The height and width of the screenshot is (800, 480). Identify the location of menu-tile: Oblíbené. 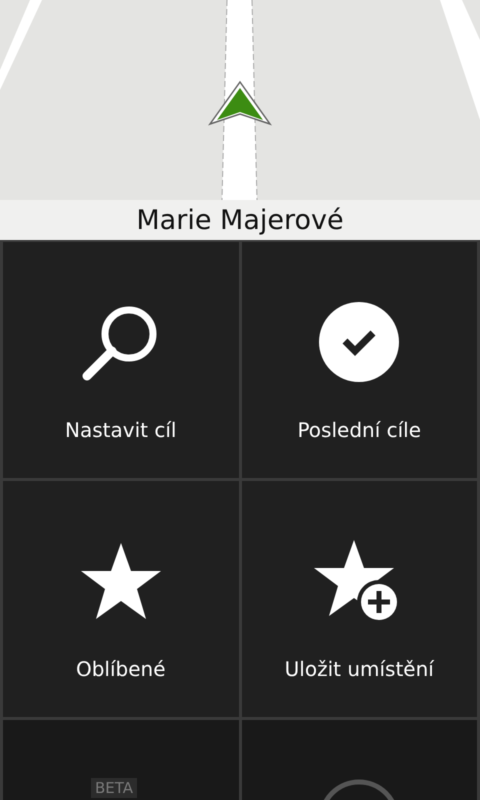
(120, 599).